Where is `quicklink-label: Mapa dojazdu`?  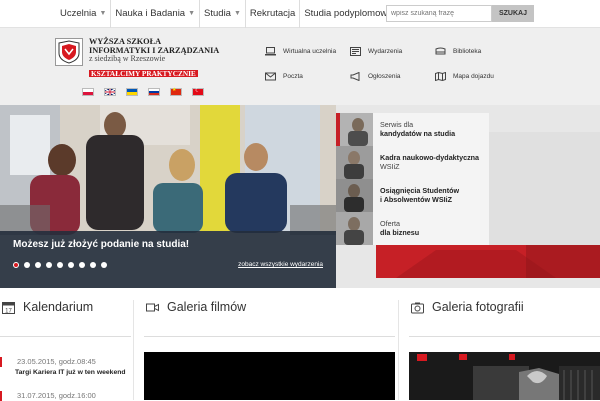 quicklink-label: Mapa dojazdu is located at coordinates (473, 76).